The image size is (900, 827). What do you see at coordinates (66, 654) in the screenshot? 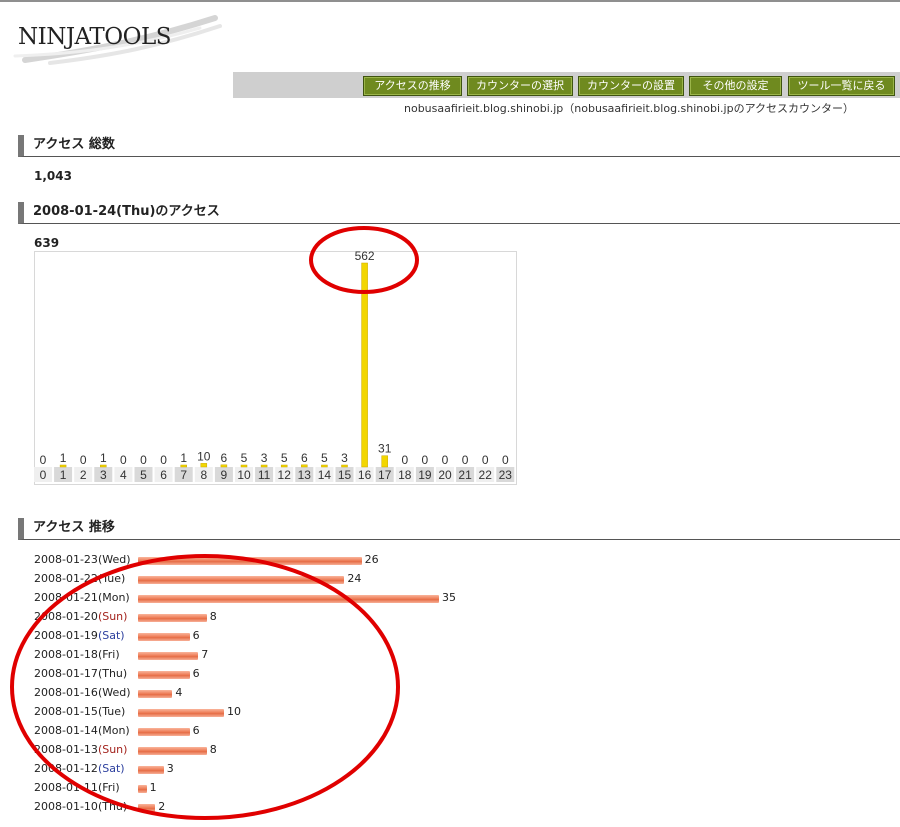
I see `trend-date-text: 2008-01-18` at bounding box center [66, 654].